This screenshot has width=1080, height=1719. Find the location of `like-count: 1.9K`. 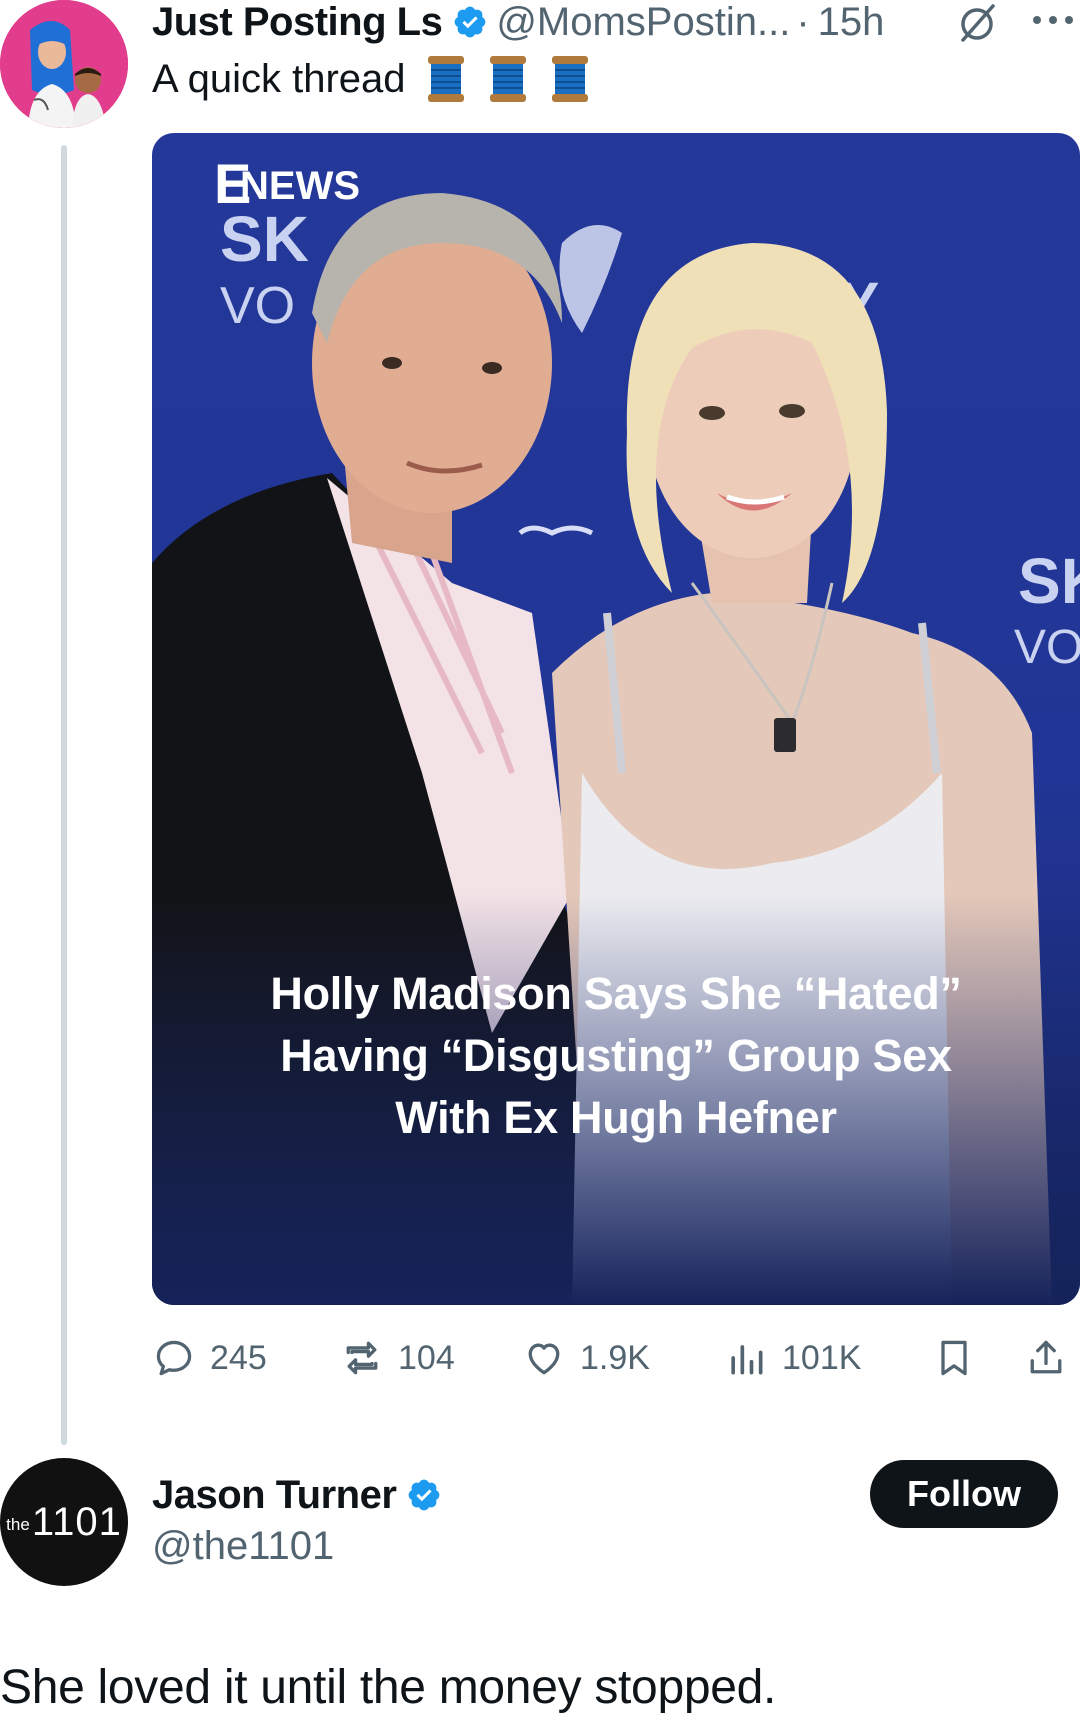

like-count: 1.9K is located at coordinates (615, 1357).